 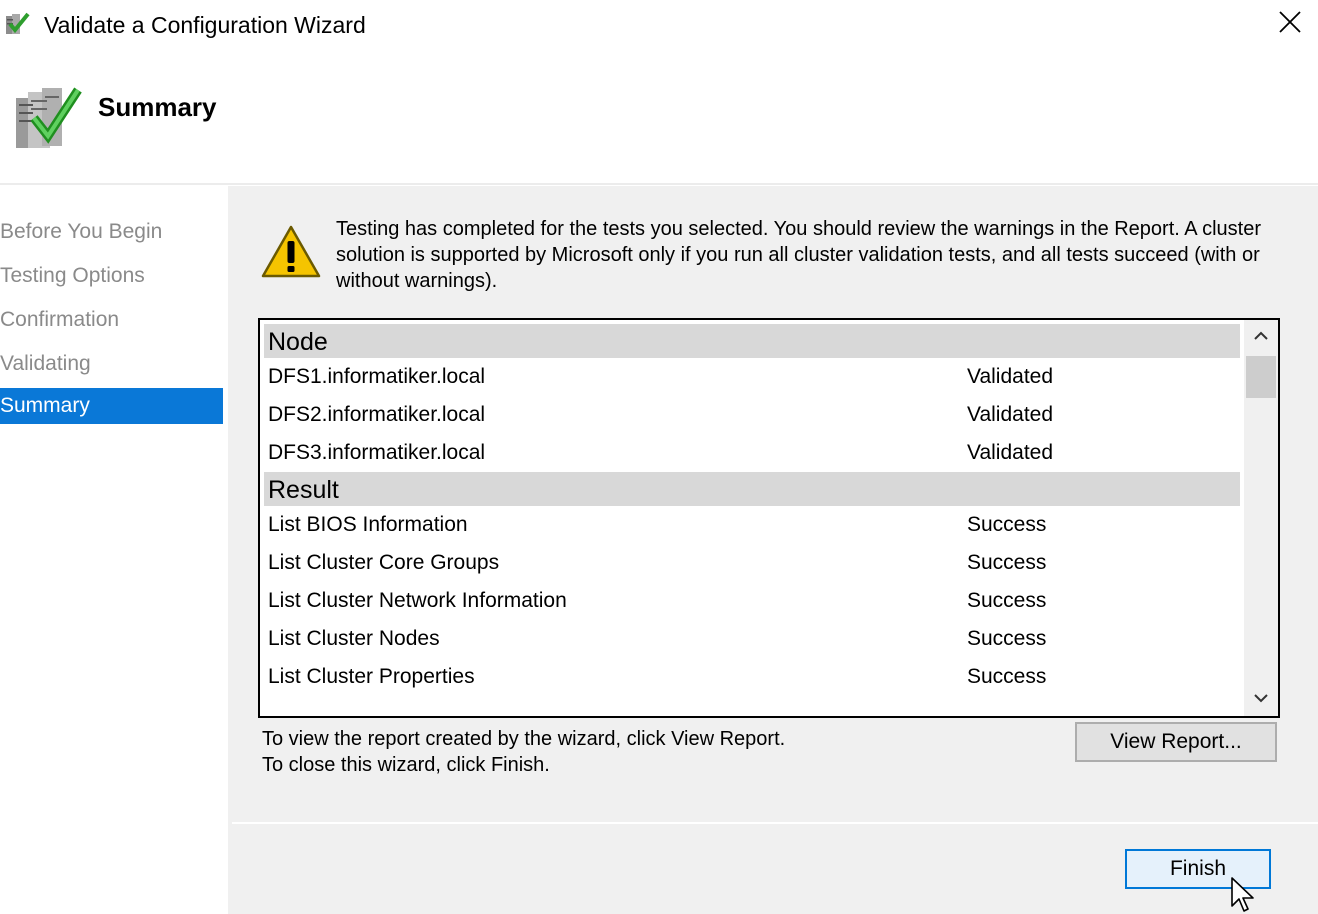 I want to click on instructions-finish: To close this wizard, click Finish., so click(x=406, y=765).